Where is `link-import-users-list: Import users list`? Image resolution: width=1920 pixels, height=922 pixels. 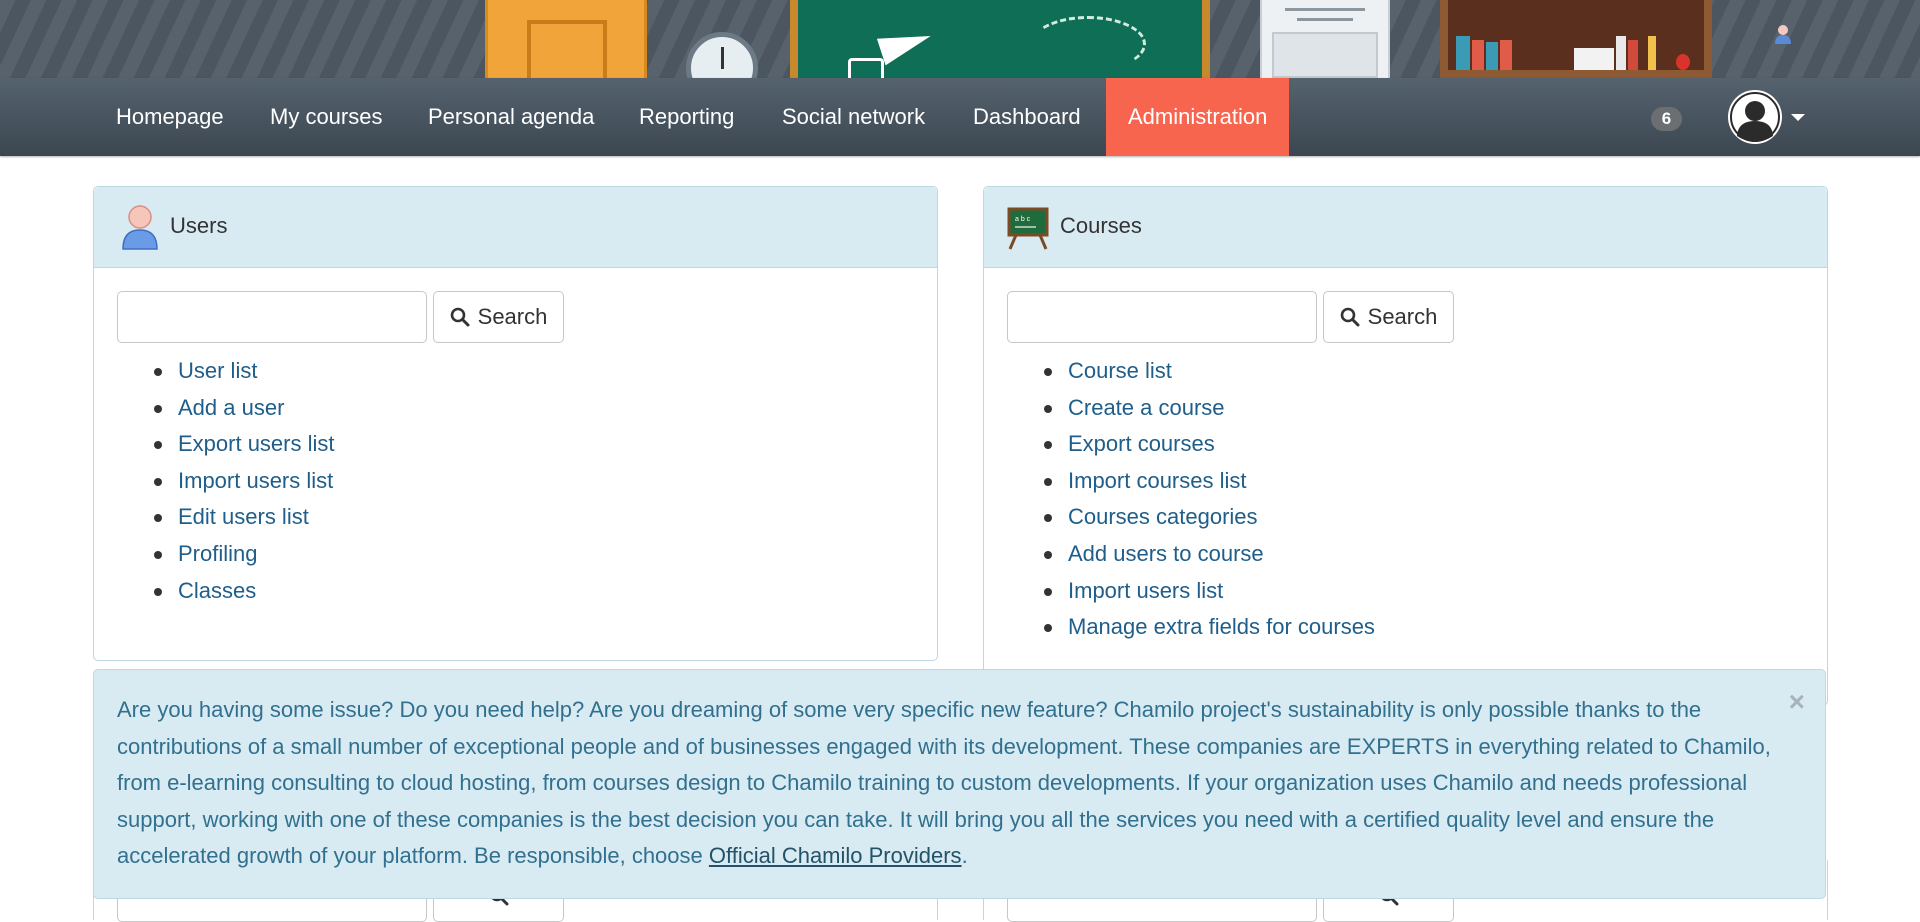 link-import-users-list: Import users list is located at coordinates (1145, 590).